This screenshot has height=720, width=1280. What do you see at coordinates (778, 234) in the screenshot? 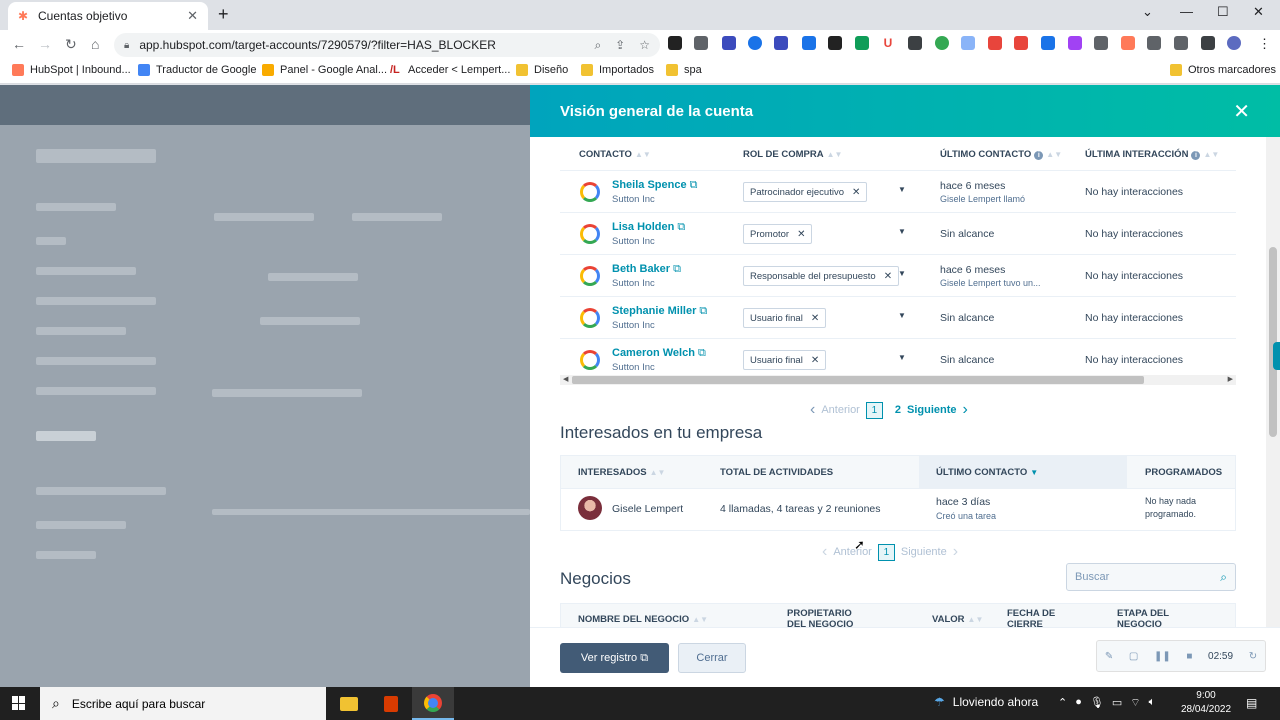
I see `buying-role-tag: Promotor ✕` at bounding box center [778, 234].